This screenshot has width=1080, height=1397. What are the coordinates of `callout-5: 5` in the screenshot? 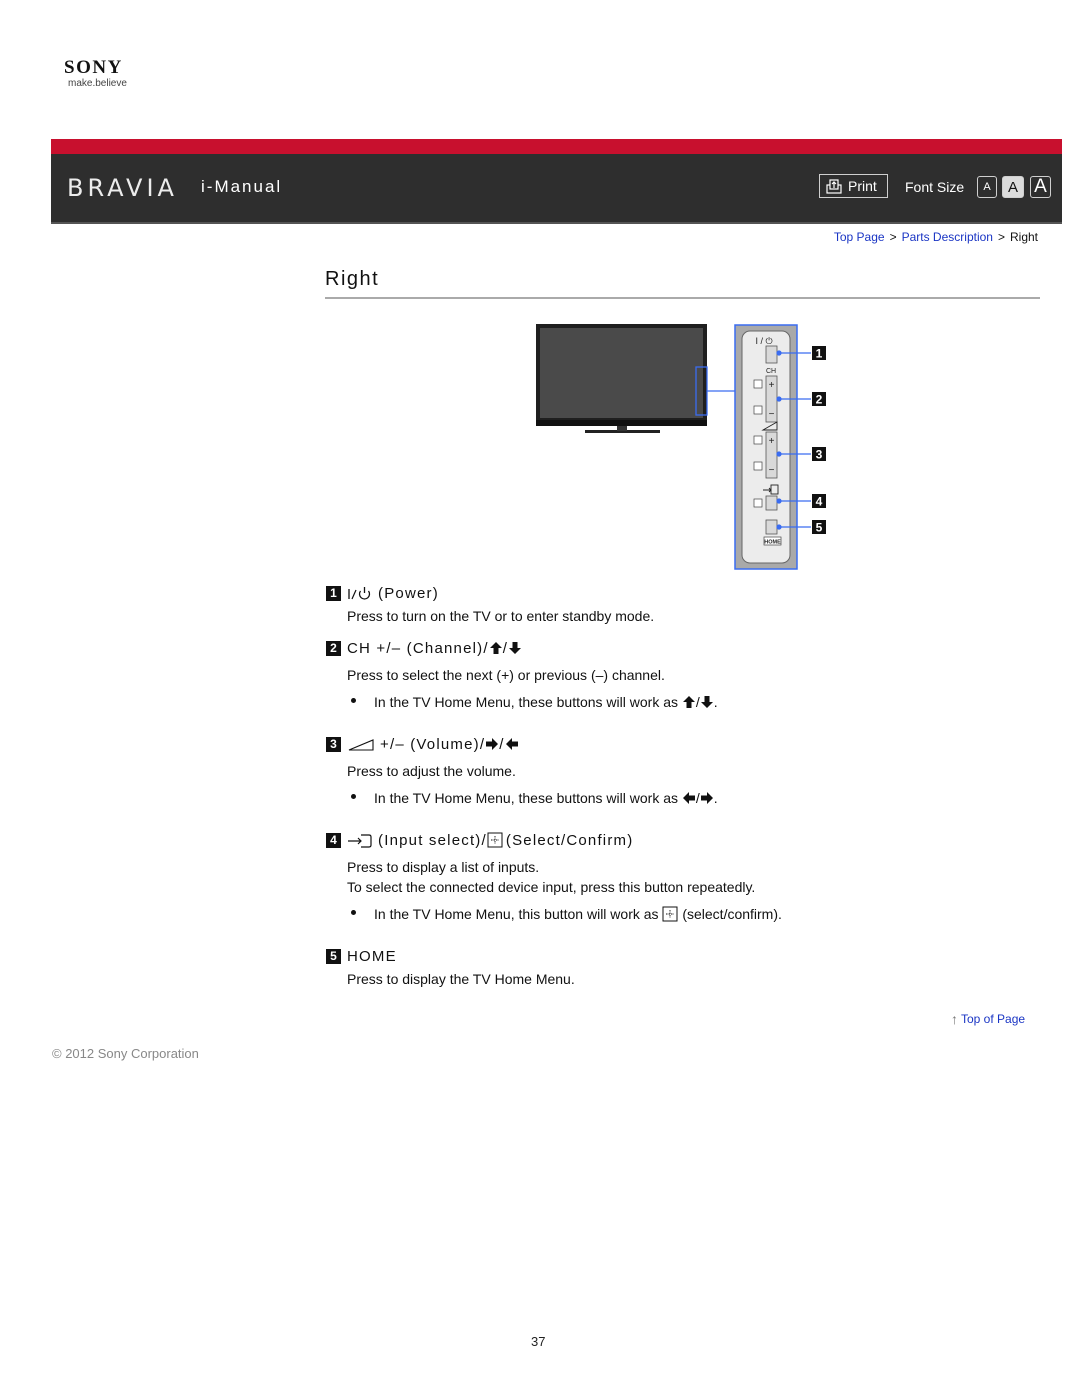 It's located at (819, 528).